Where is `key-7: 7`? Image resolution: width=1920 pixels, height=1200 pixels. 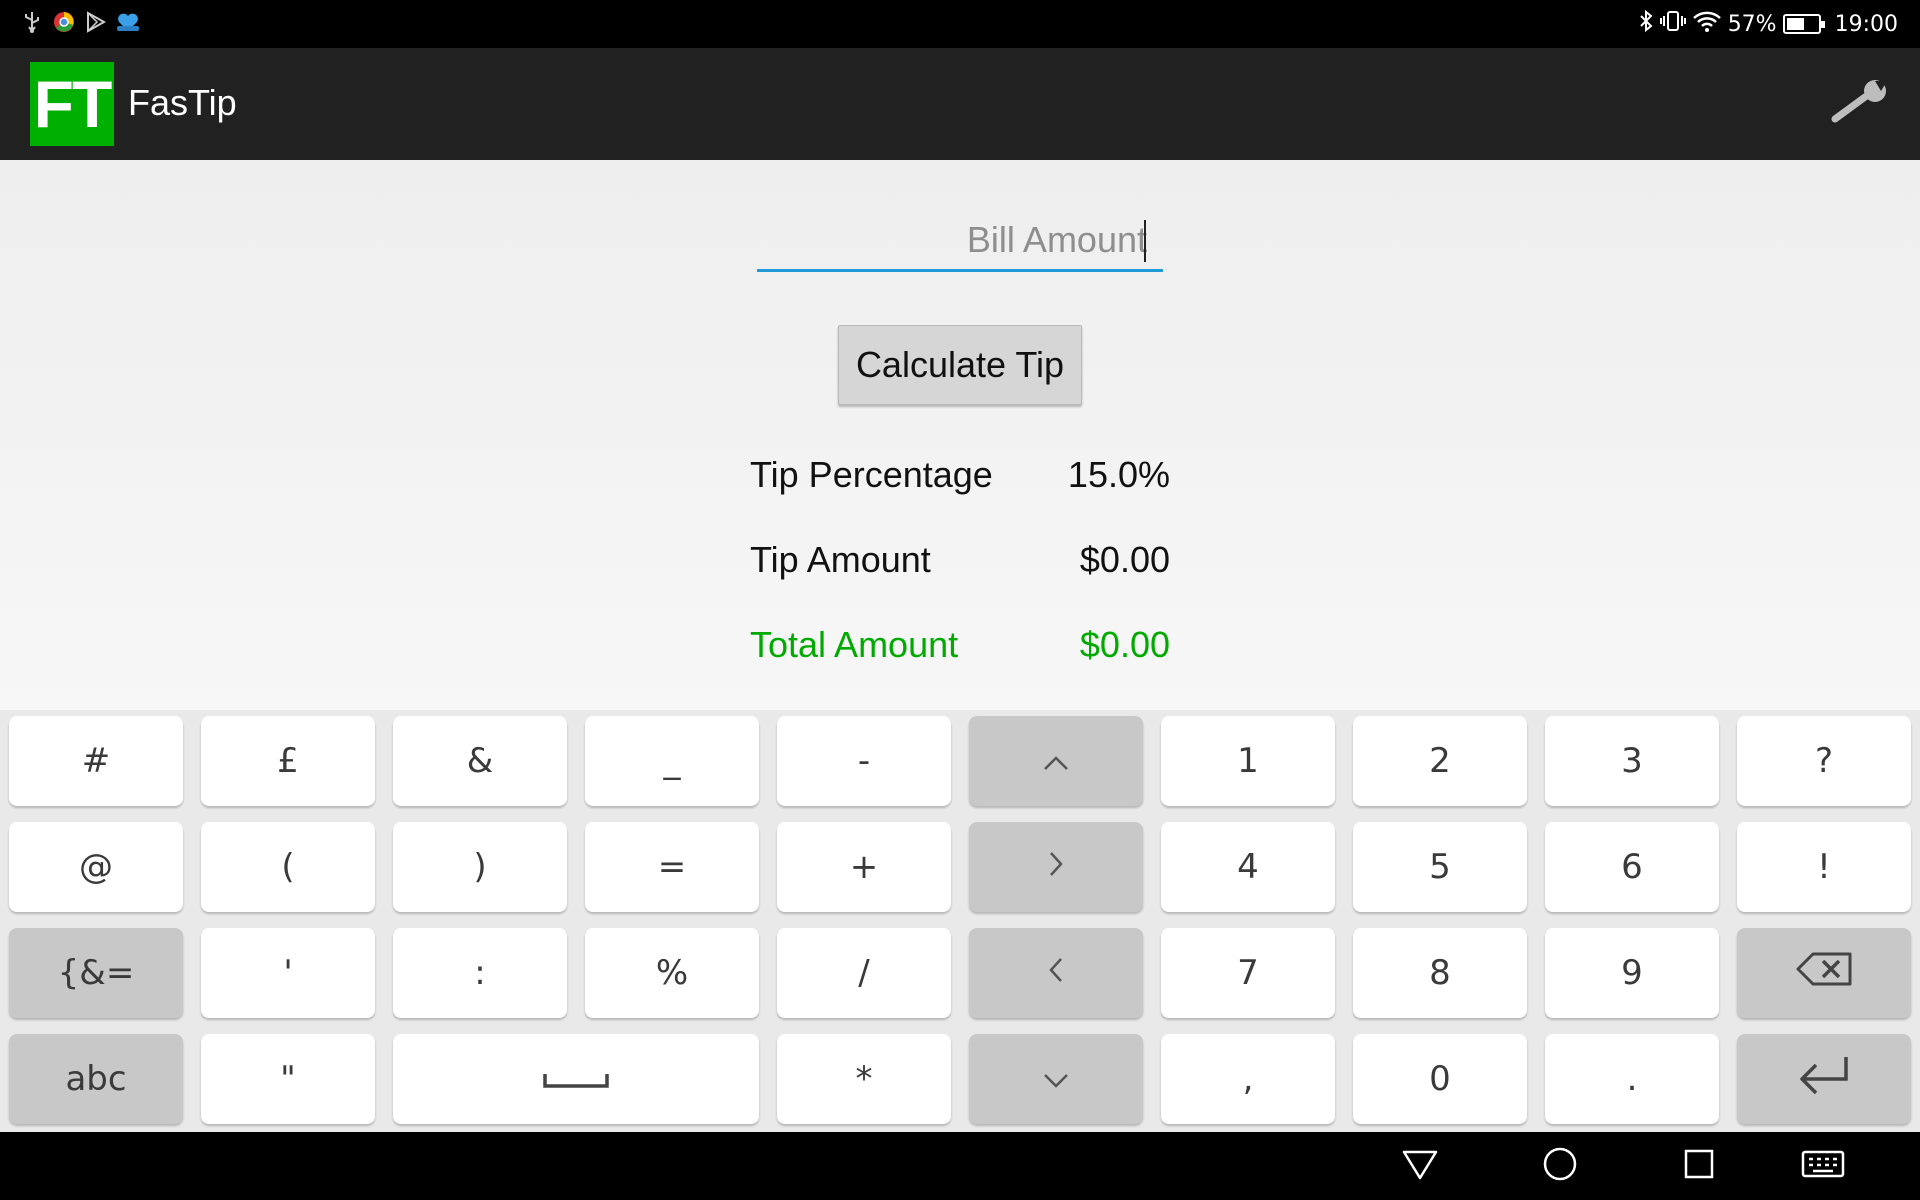 key-7: 7 is located at coordinates (1248, 973).